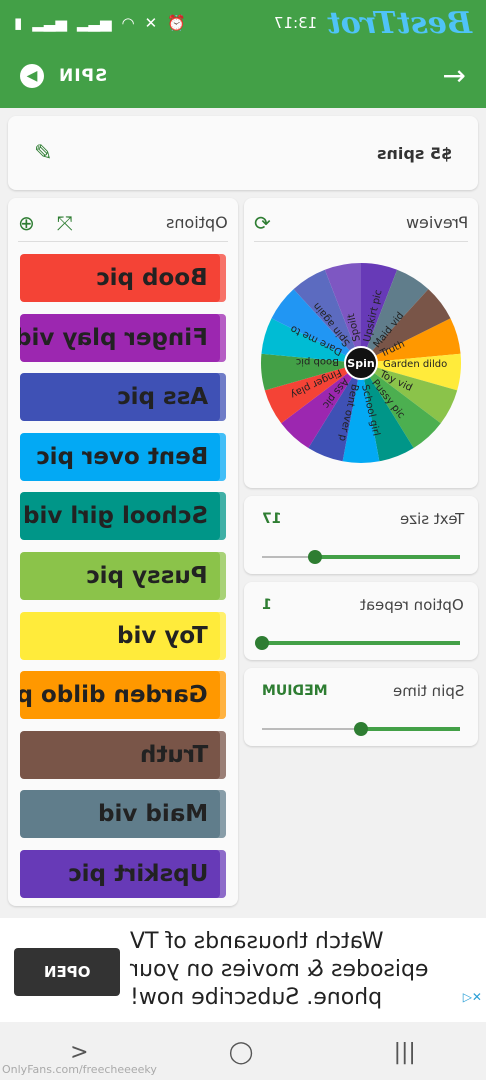 Image resolution: width=486 pixels, height=1080 pixels. Describe the element at coordinates (243, 54) in the screenshot. I see `app-header: ▮ ▂▃▅ ▂▃▅ ◠ ✕ ⏰ 13:17 BestTrot ◀ SPIN →` at that location.